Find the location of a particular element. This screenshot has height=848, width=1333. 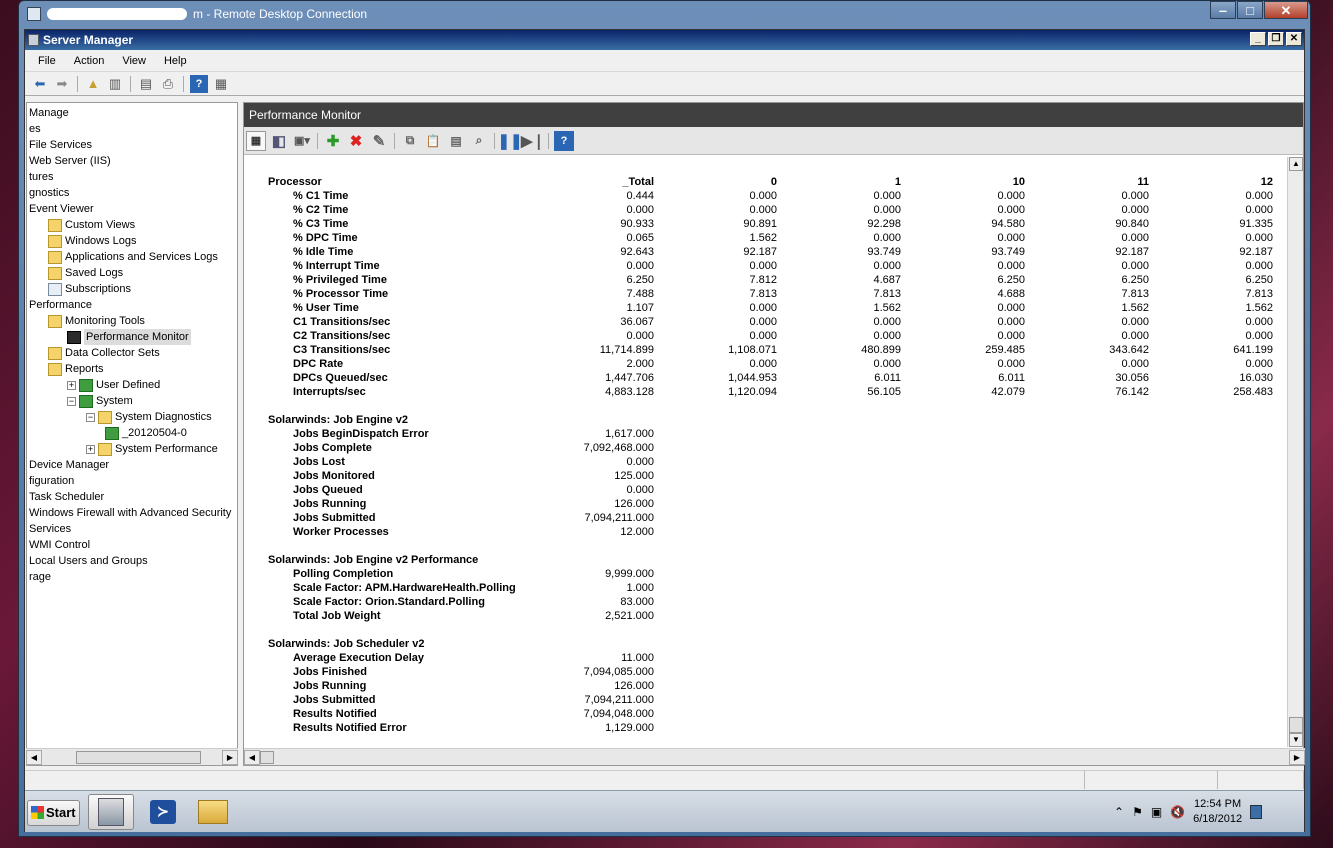

action-pane-icon: ▦ is located at coordinates (221, 84).